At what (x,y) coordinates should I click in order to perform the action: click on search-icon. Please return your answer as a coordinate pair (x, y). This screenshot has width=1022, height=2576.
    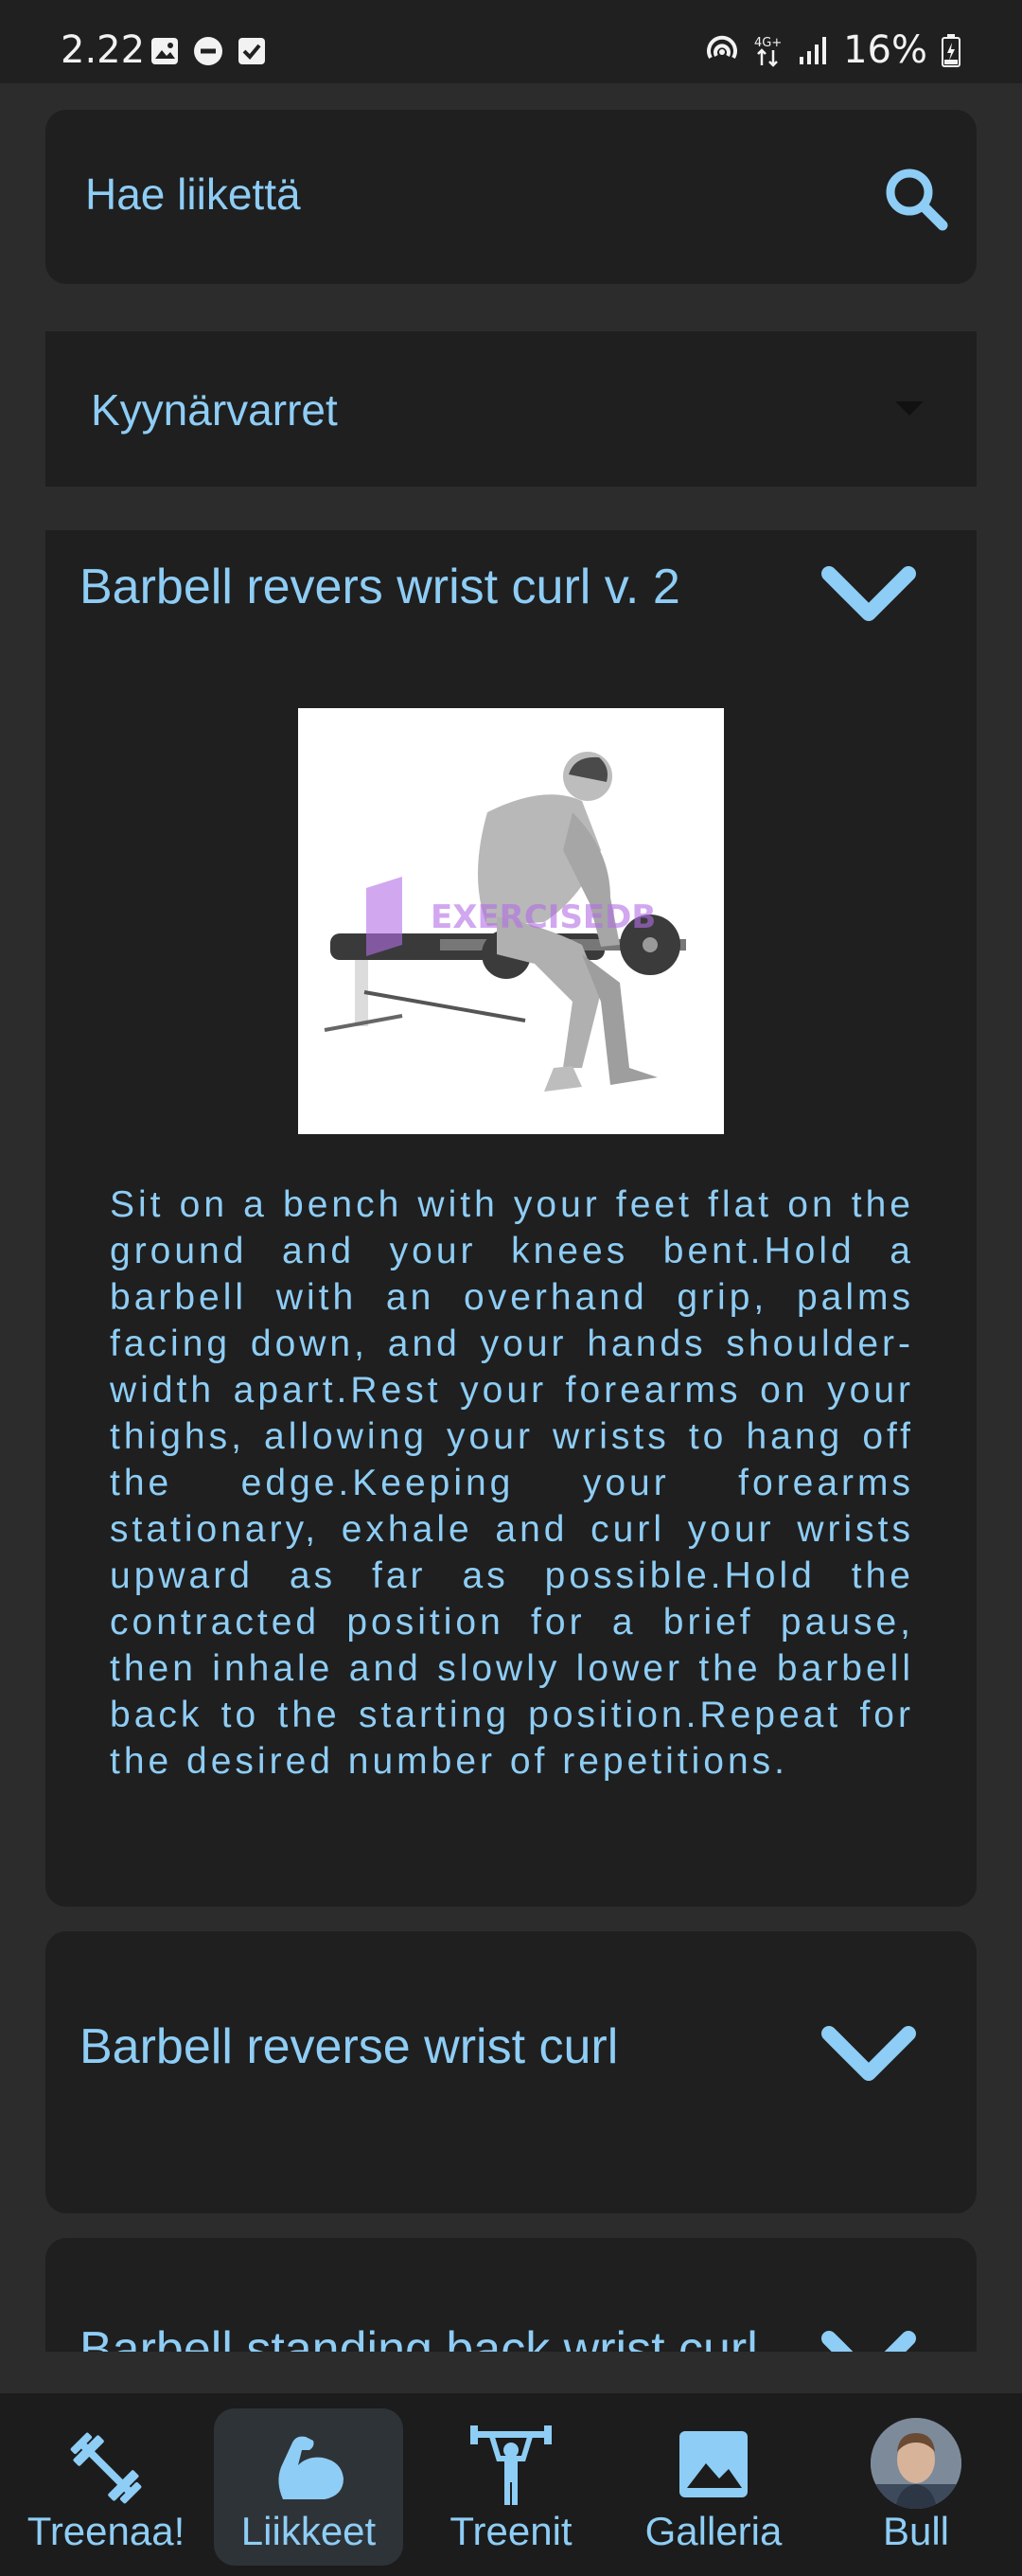
    Looking at the image, I should click on (916, 199).